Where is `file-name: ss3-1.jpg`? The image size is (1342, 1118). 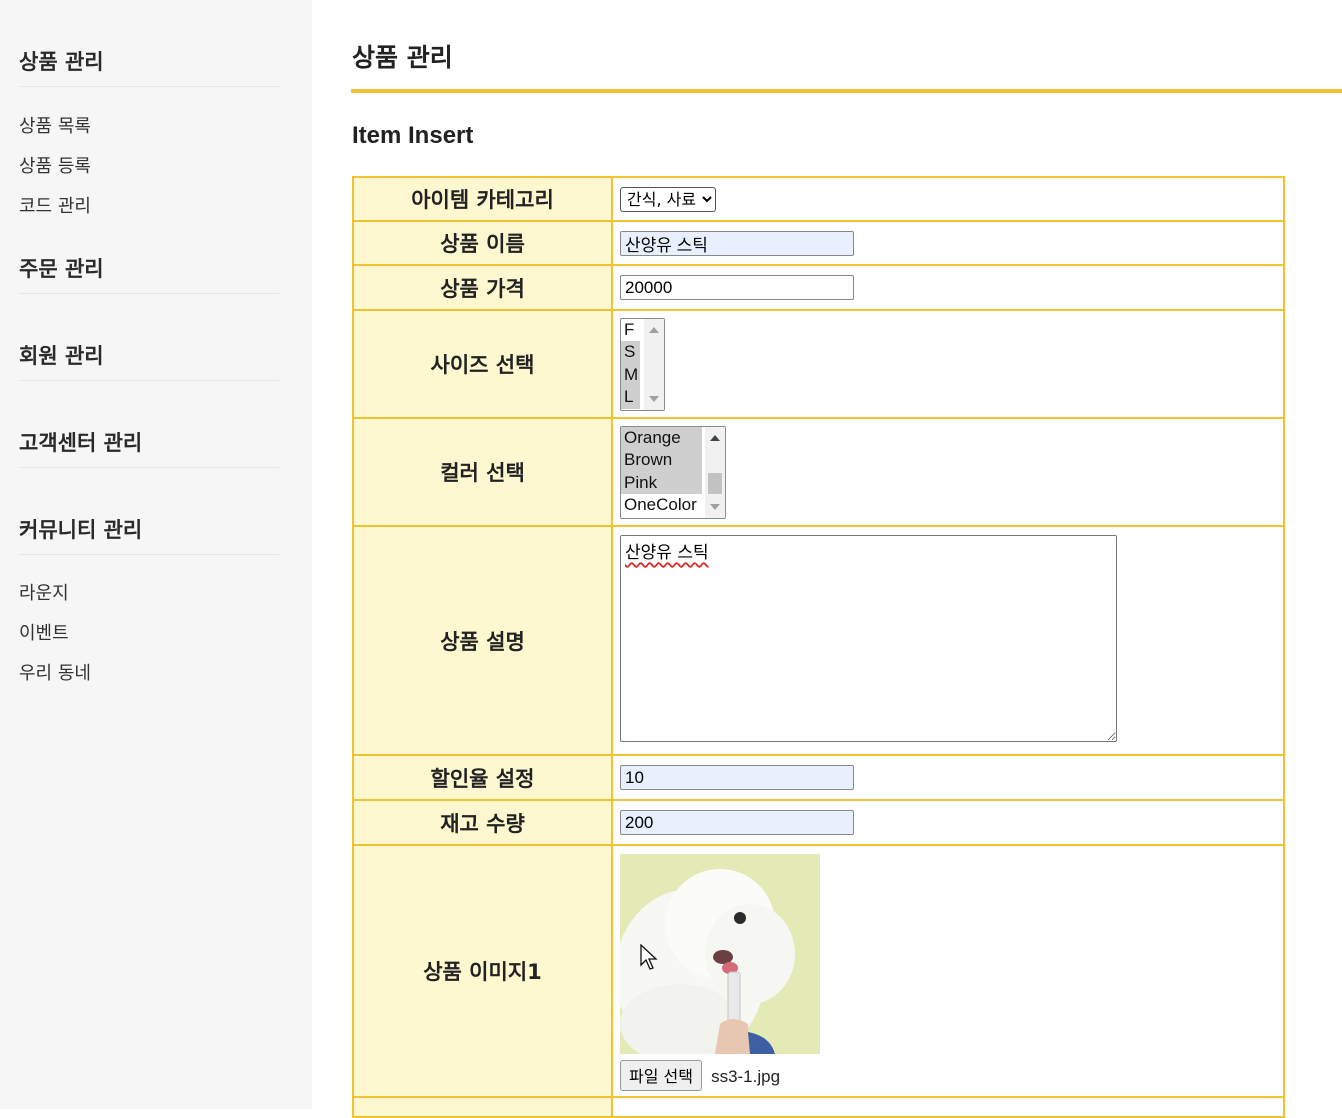
file-name: ss3-1.jpg is located at coordinates (746, 1076).